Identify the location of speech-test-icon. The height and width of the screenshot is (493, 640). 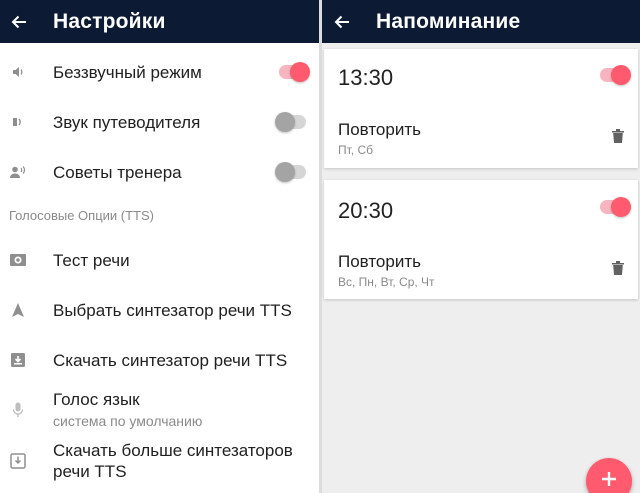
(18, 260).